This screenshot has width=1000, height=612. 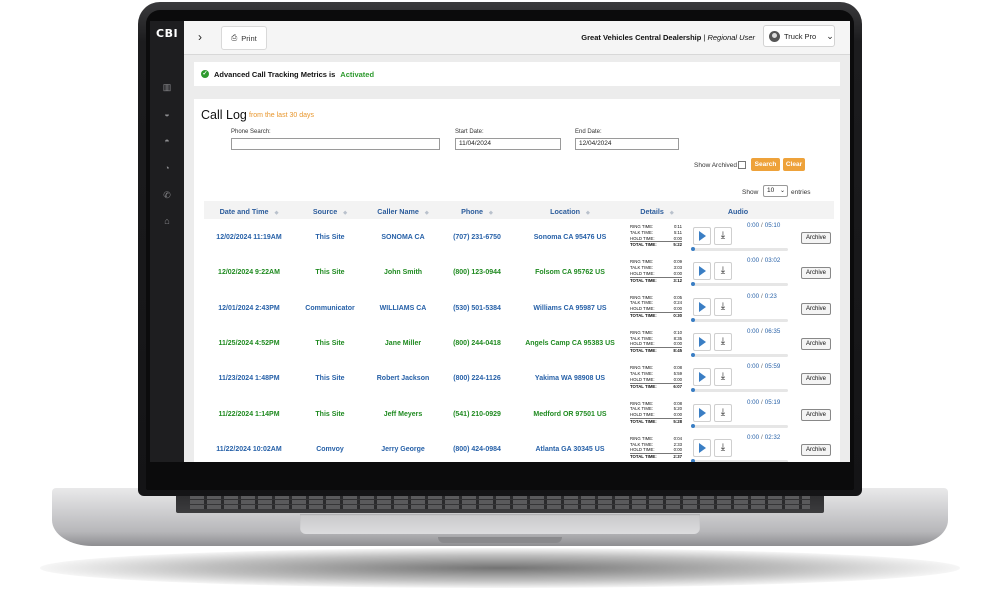 What do you see at coordinates (642, 450) in the screenshot?
I see `hold-time-label: HOLD TIME:` at bounding box center [642, 450].